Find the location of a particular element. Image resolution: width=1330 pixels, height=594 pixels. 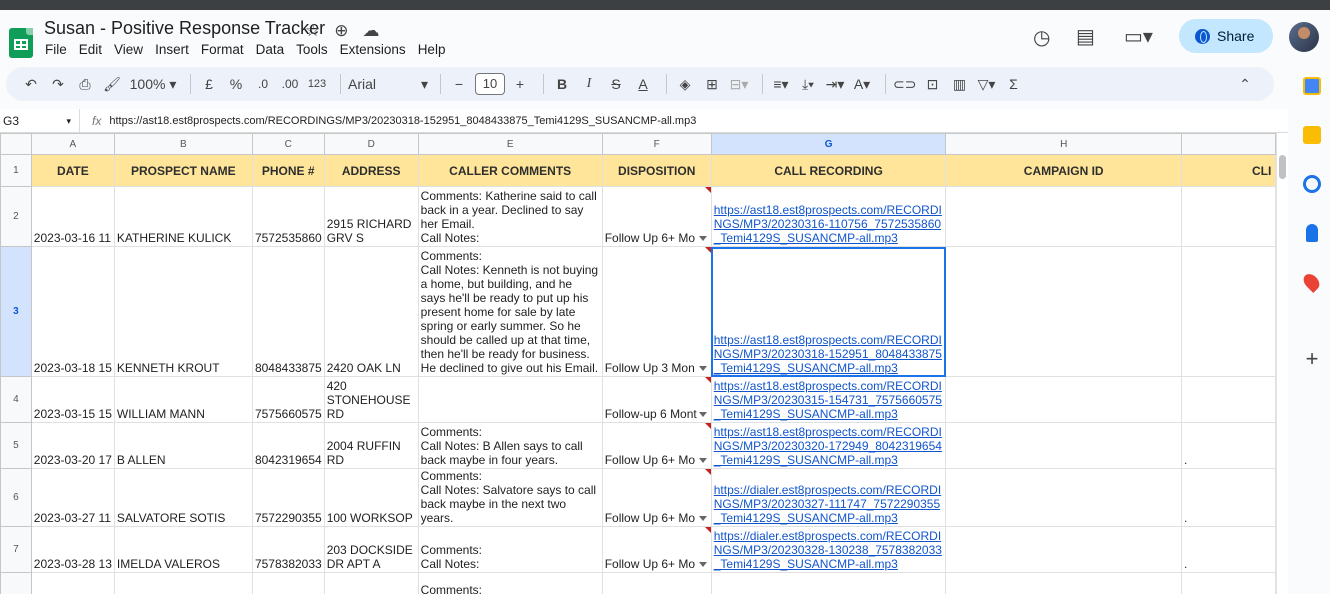

cell-phone: 7575660575 is located at coordinates (288, 399).